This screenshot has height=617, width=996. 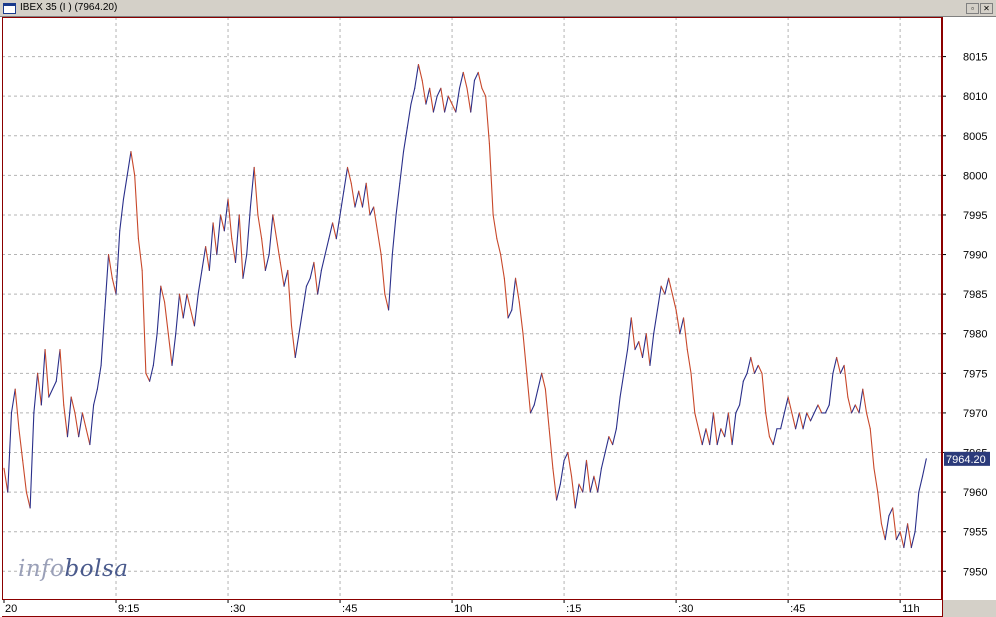 I want to click on last-price-label: 7964.20, so click(x=966, y=460).